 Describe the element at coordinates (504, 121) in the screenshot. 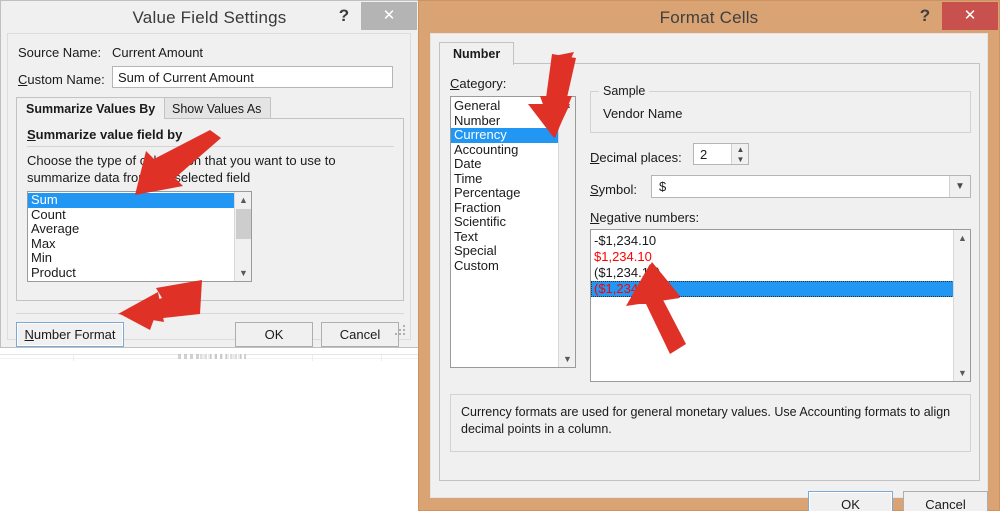

I see `list-item: Number` at that location.